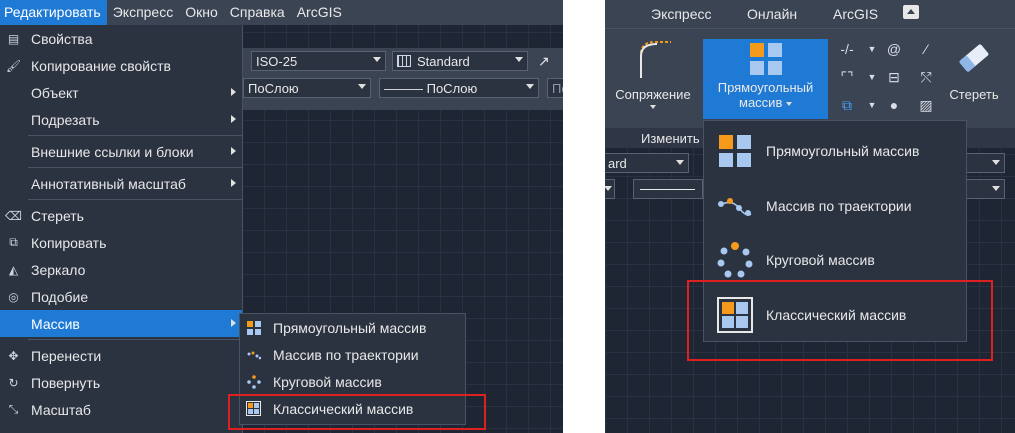  What do you see at coordinates (273, 88) in the screenshot?
I see `layer-color-value: ПоСлою` at bounding box center [273, 88].